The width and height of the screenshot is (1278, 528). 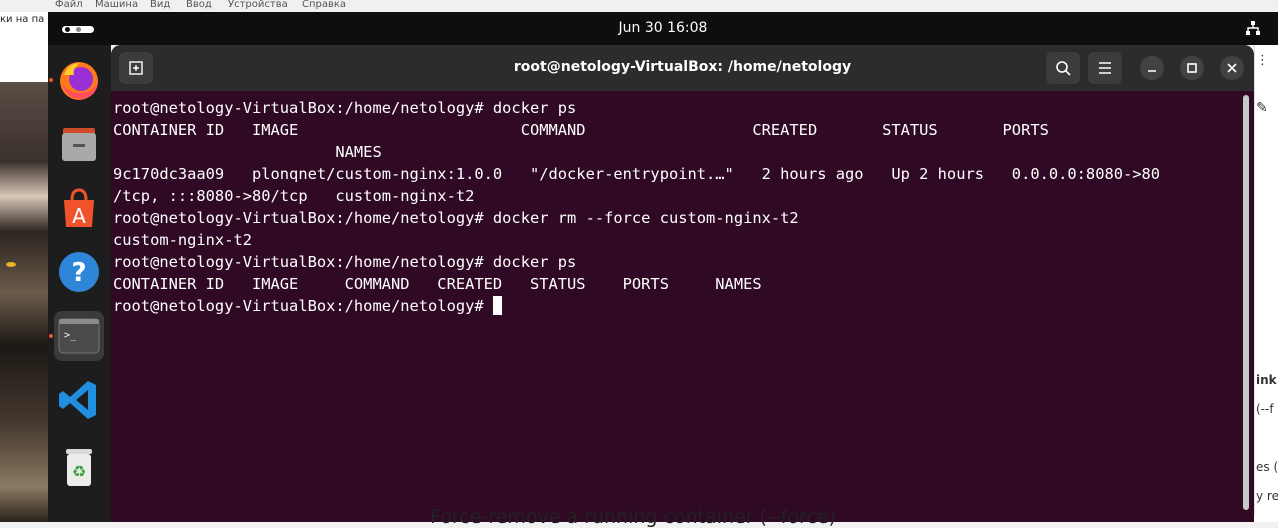 I want to click on terminal-title: root@netology-VirtualBox: /home/netology, so click(x=682, y=67).